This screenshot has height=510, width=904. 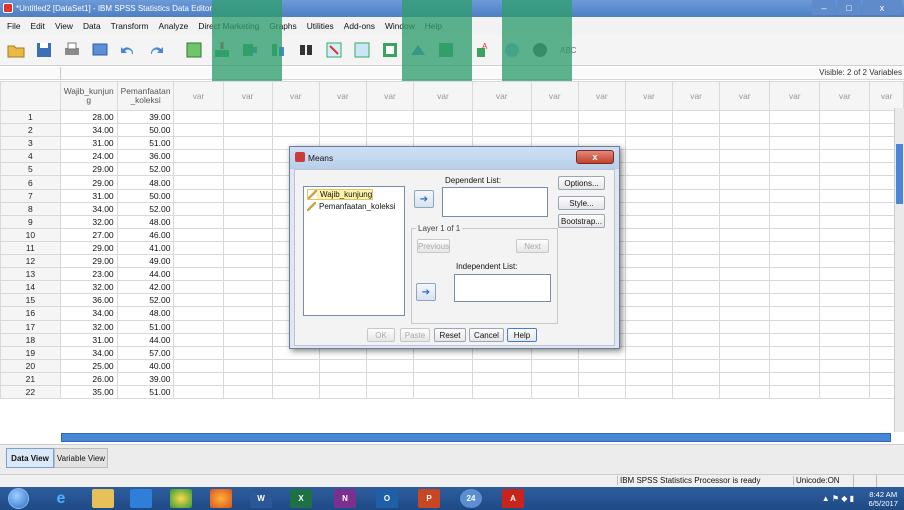 What do you see at coordinates (88, 352) in the screenshot?
I see `cell-wajib-kunjung: 34.00` at bounding box center [88, 352].